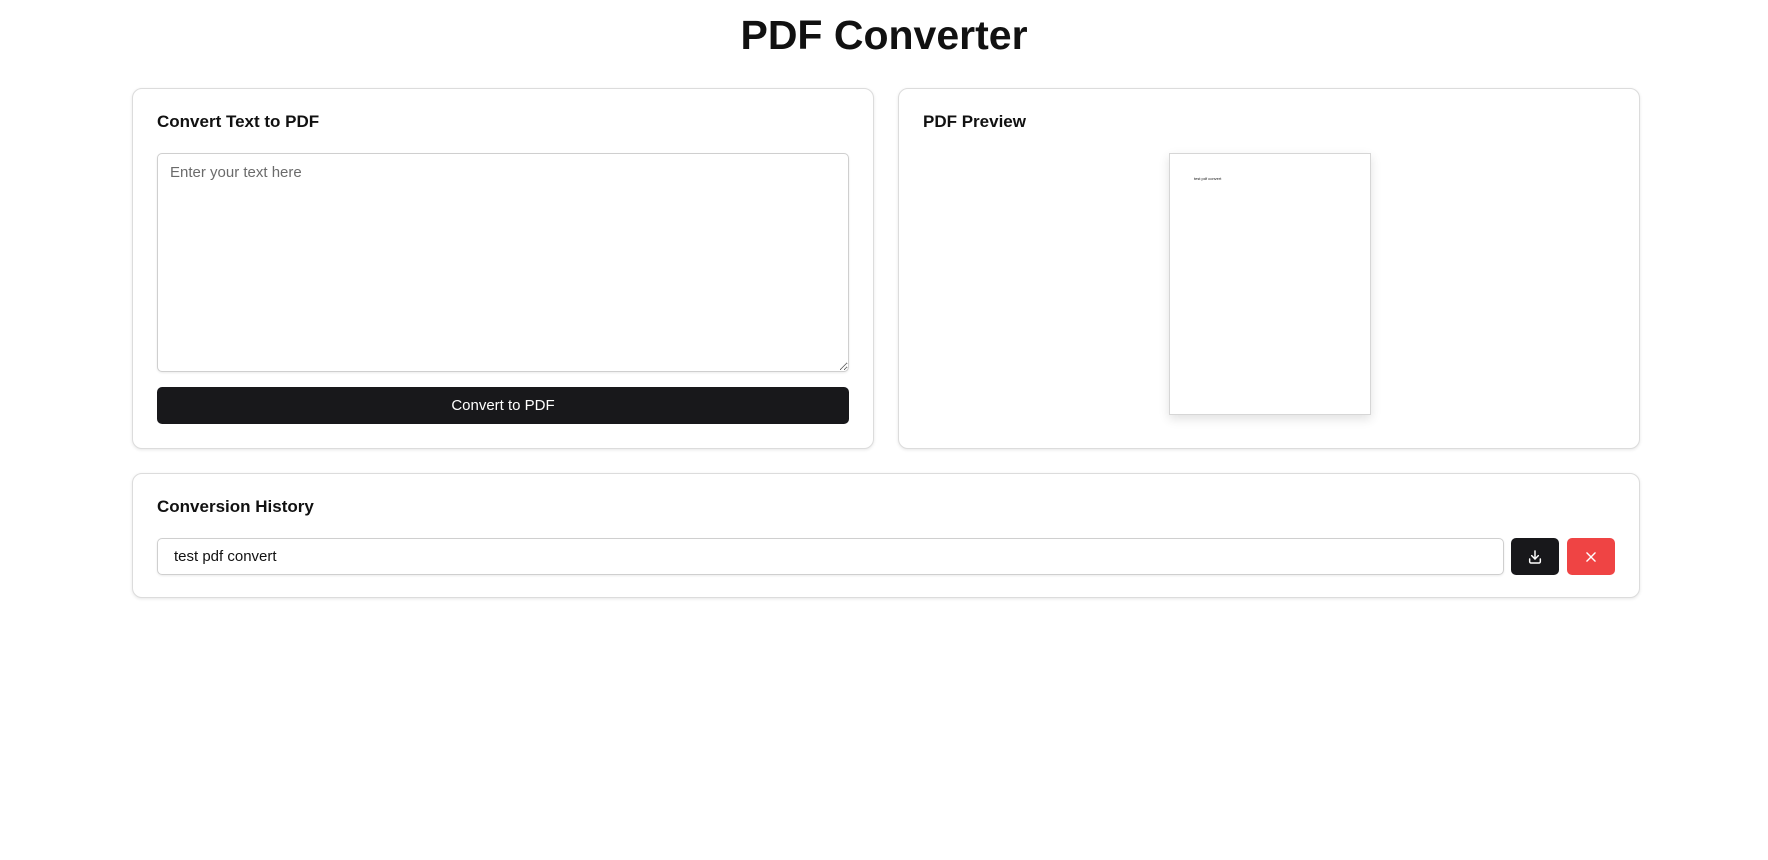  Describe the element at coordinates (235, 506) in the screenshot. I see `history-card-title: Conversion History` at that location.